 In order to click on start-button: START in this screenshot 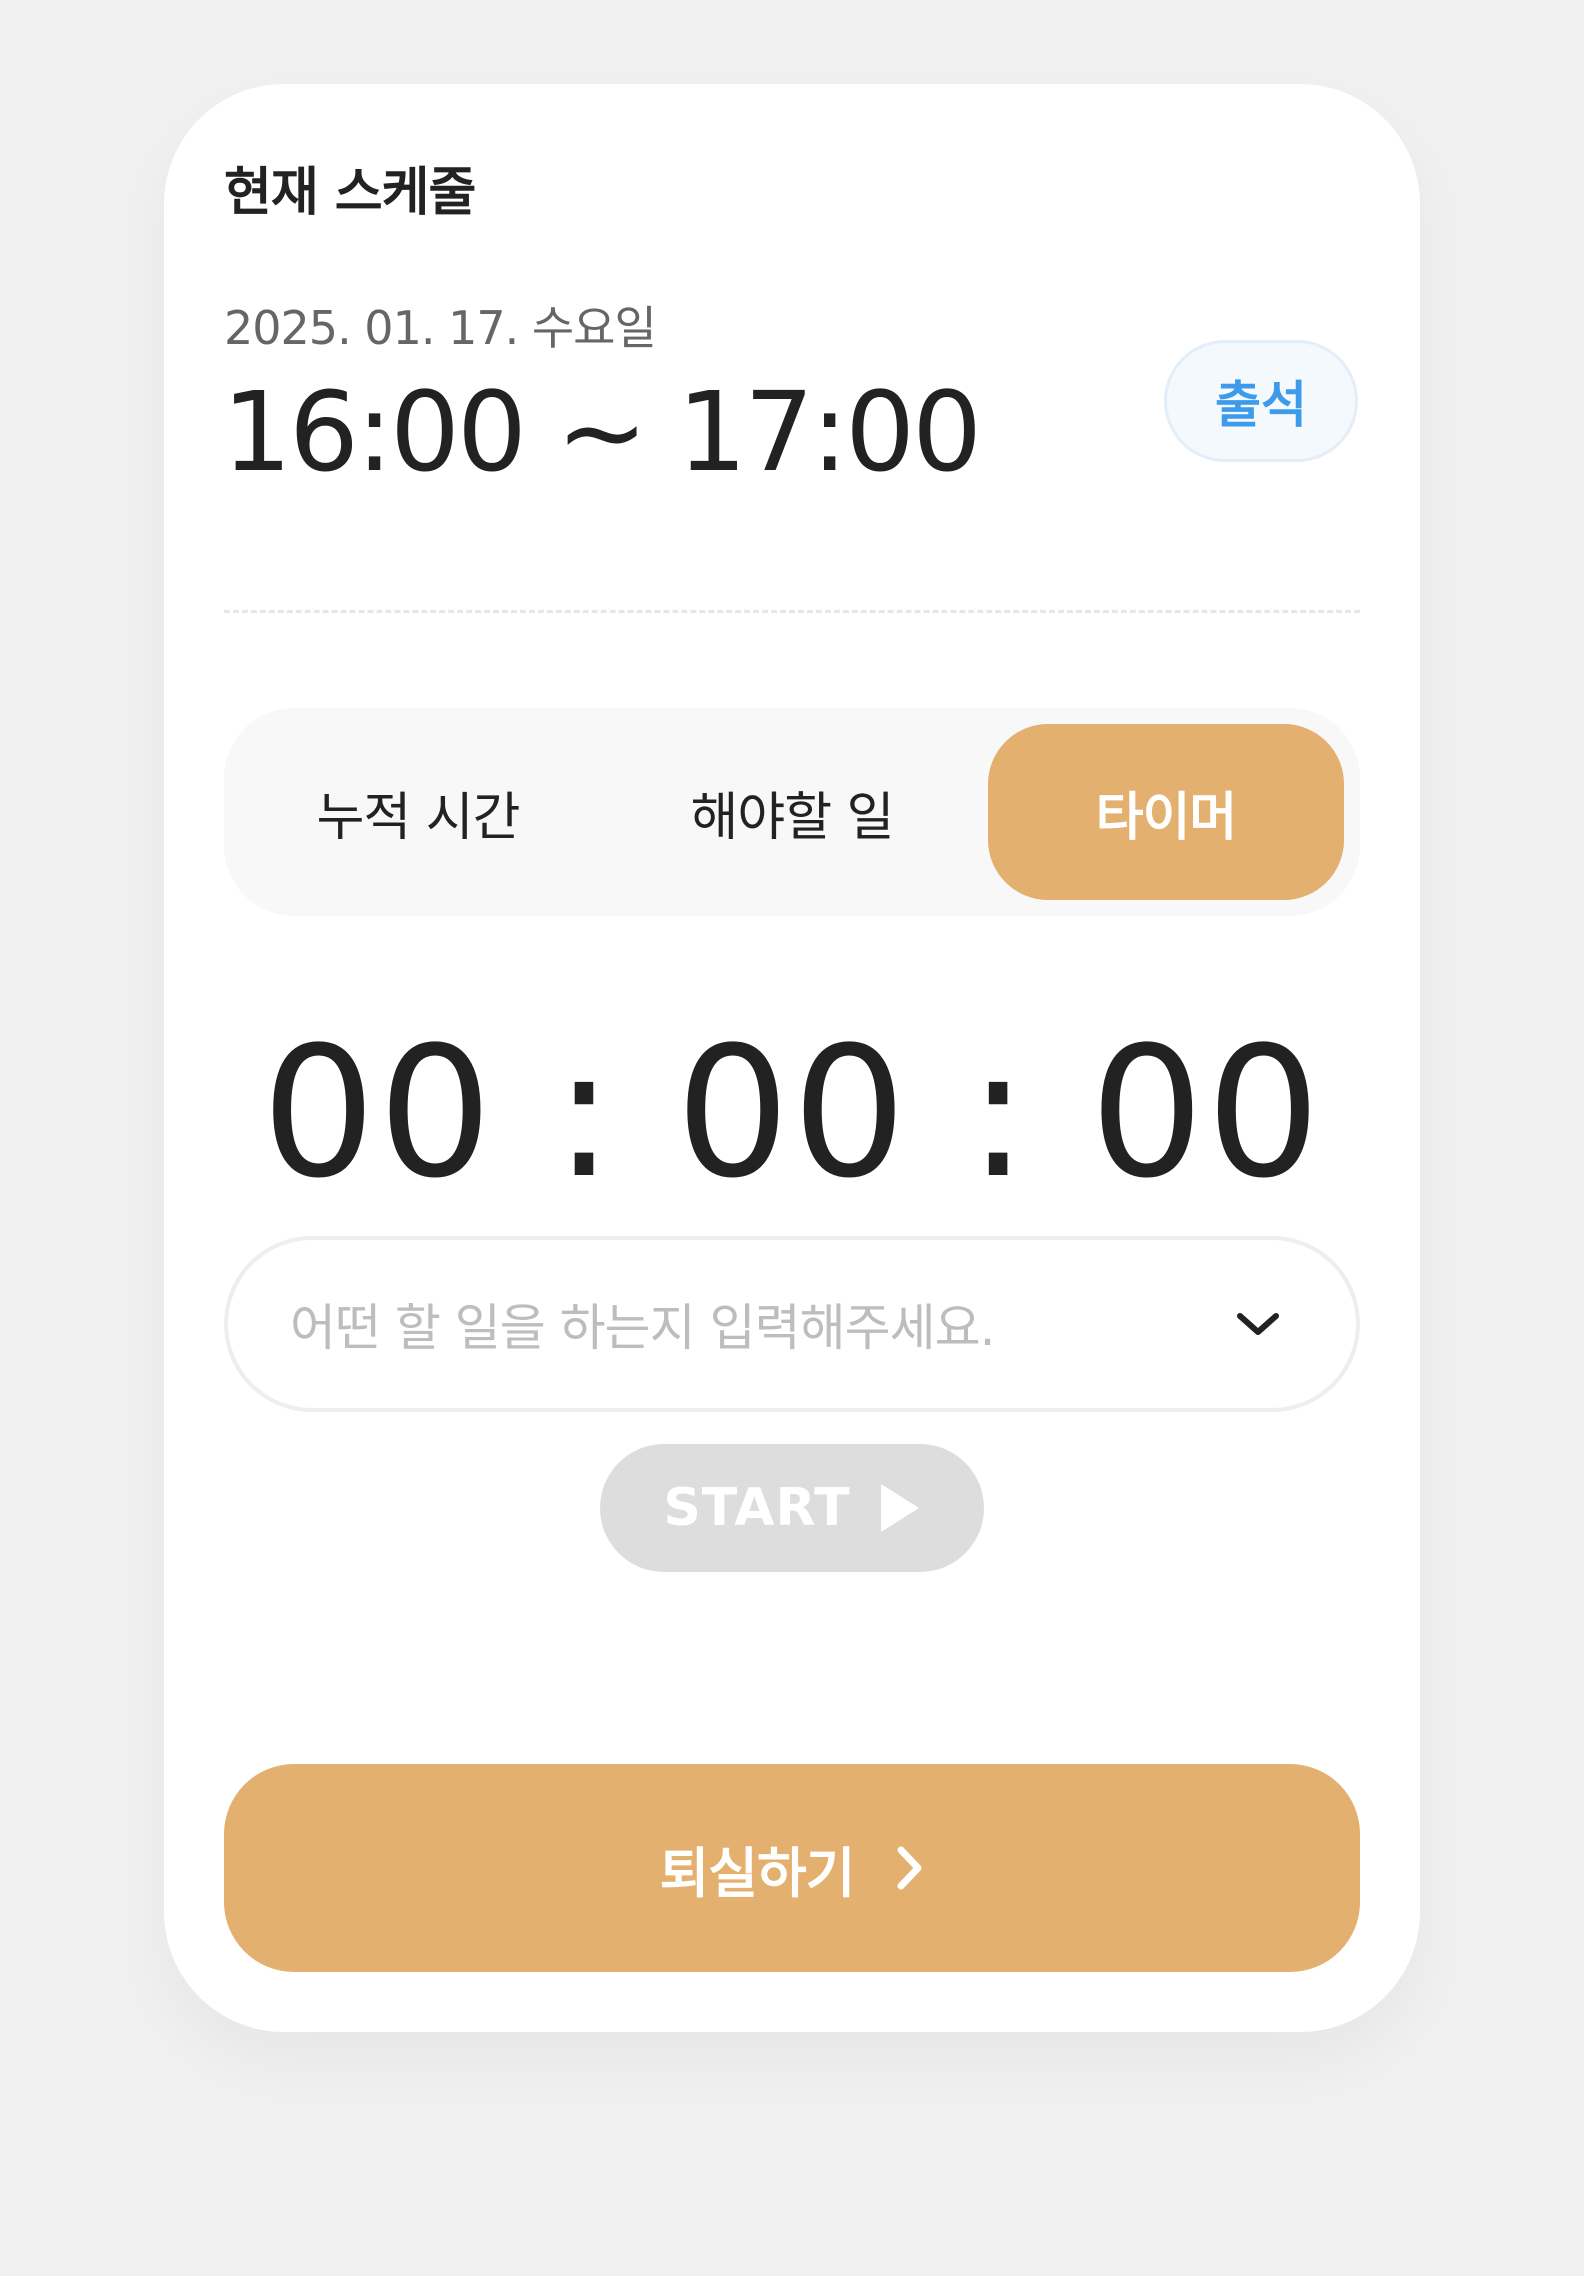, I will do `click(792, 1508)`.